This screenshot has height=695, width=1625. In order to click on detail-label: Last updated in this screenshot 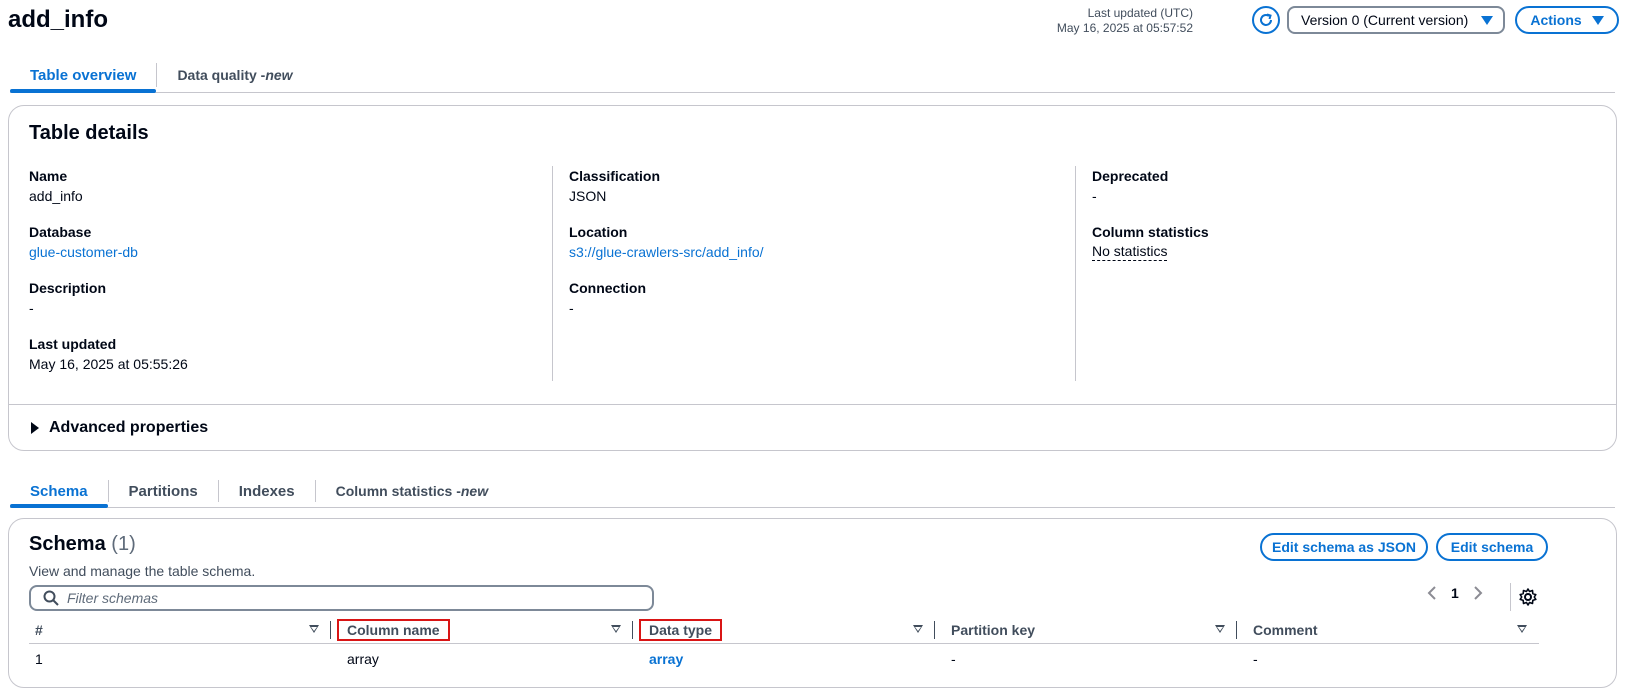, I will do `click(73, 344)`.